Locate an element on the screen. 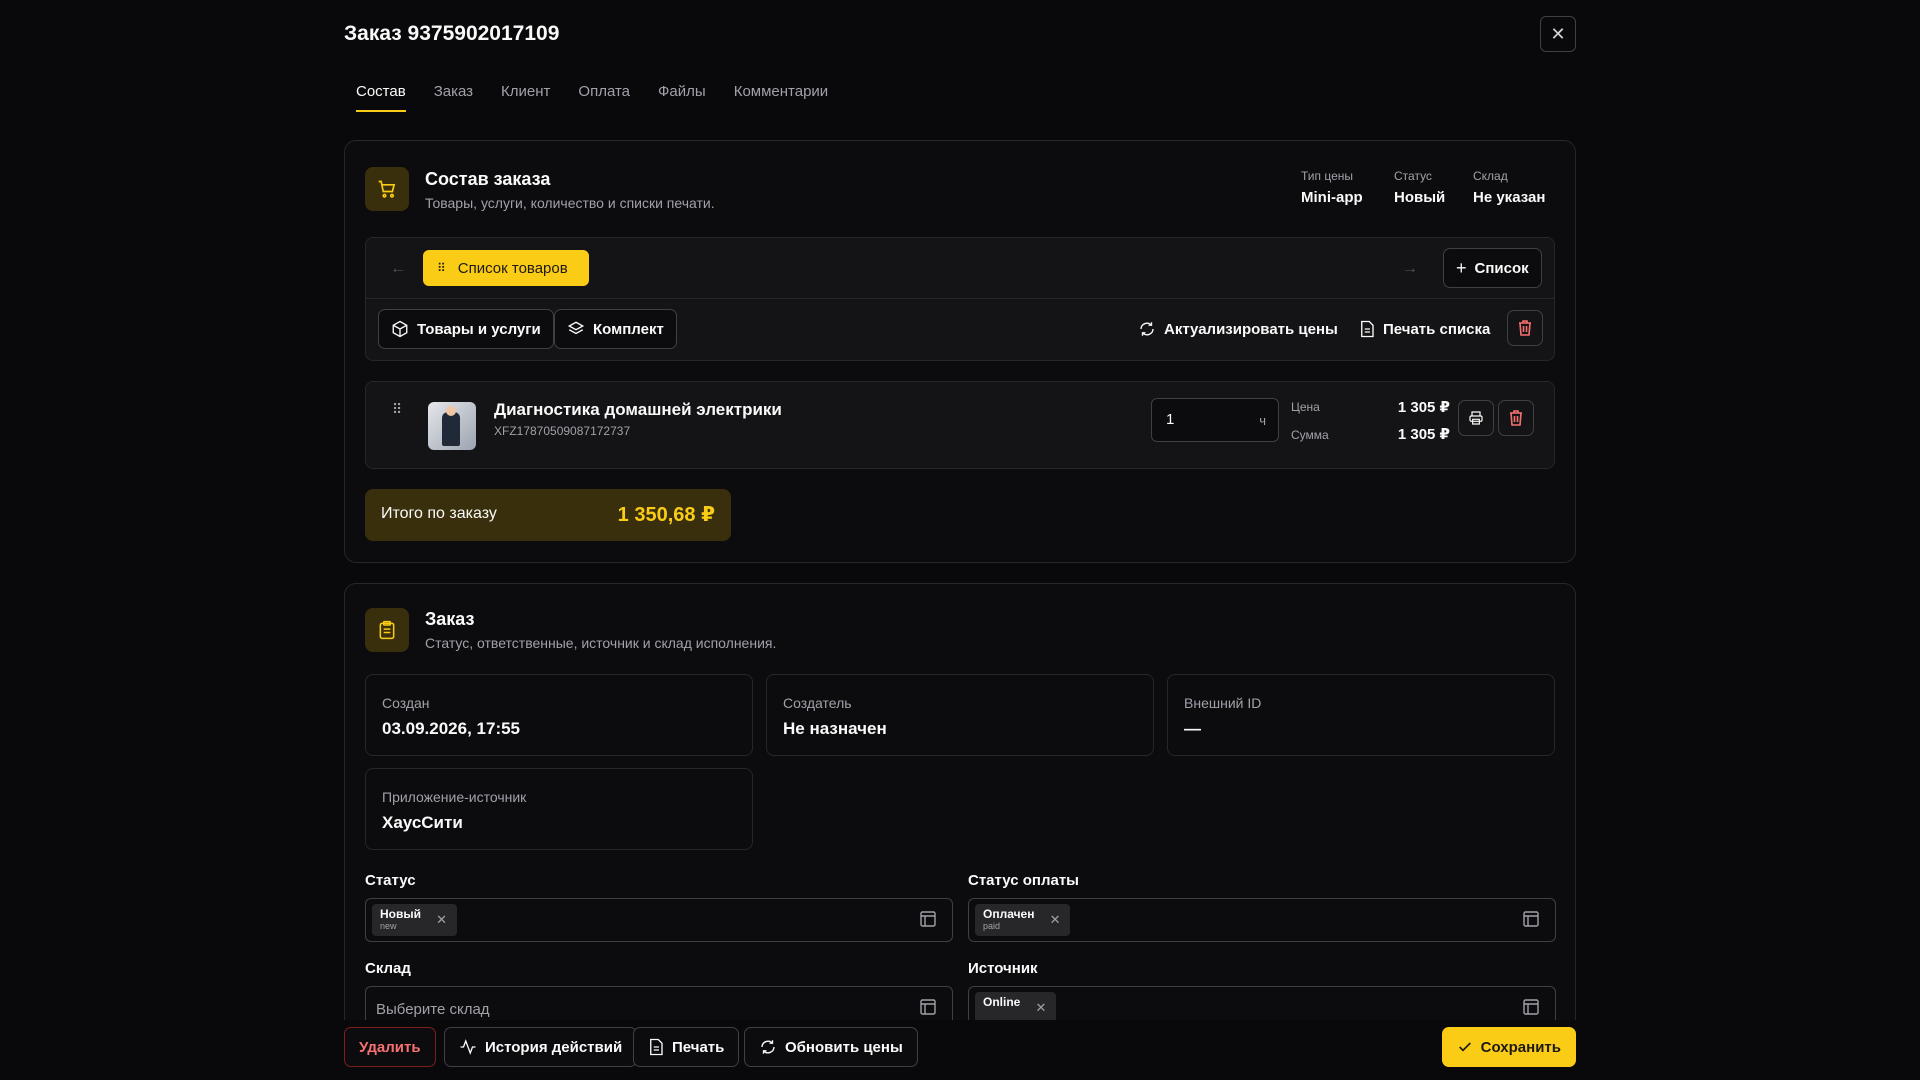  print-icon is located at coordinates (1476, 418).